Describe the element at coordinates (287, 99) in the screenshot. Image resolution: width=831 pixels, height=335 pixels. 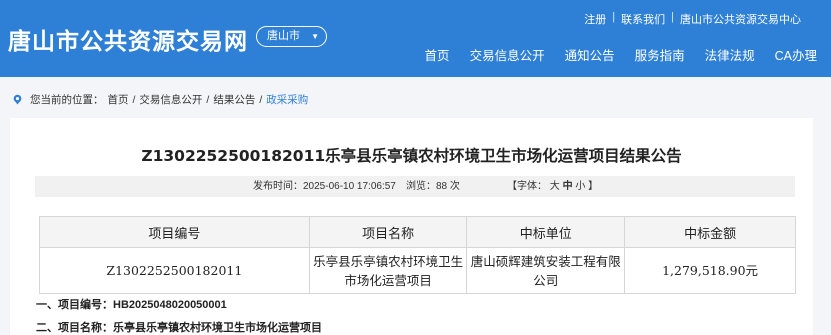
I see `breadcrumb-current: 政采采购` at that location.